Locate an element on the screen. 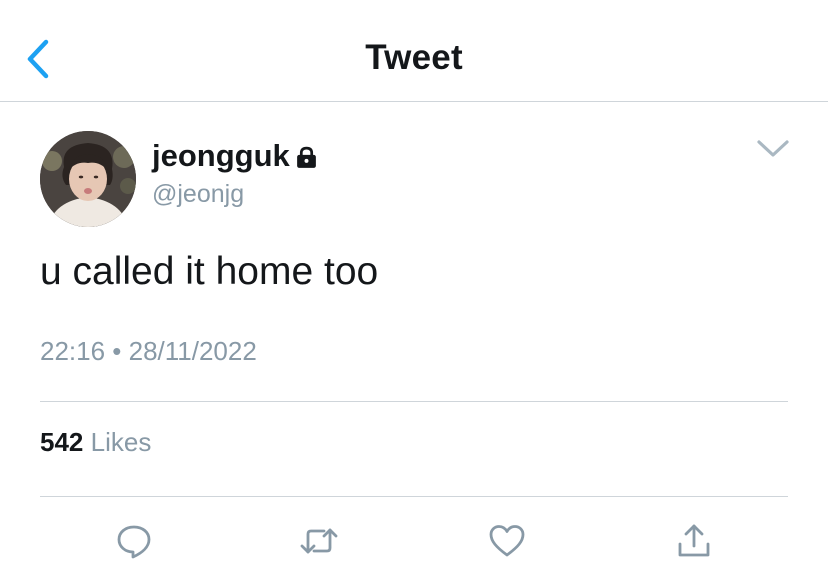  more-options-button is located at coordinates (773, 149).